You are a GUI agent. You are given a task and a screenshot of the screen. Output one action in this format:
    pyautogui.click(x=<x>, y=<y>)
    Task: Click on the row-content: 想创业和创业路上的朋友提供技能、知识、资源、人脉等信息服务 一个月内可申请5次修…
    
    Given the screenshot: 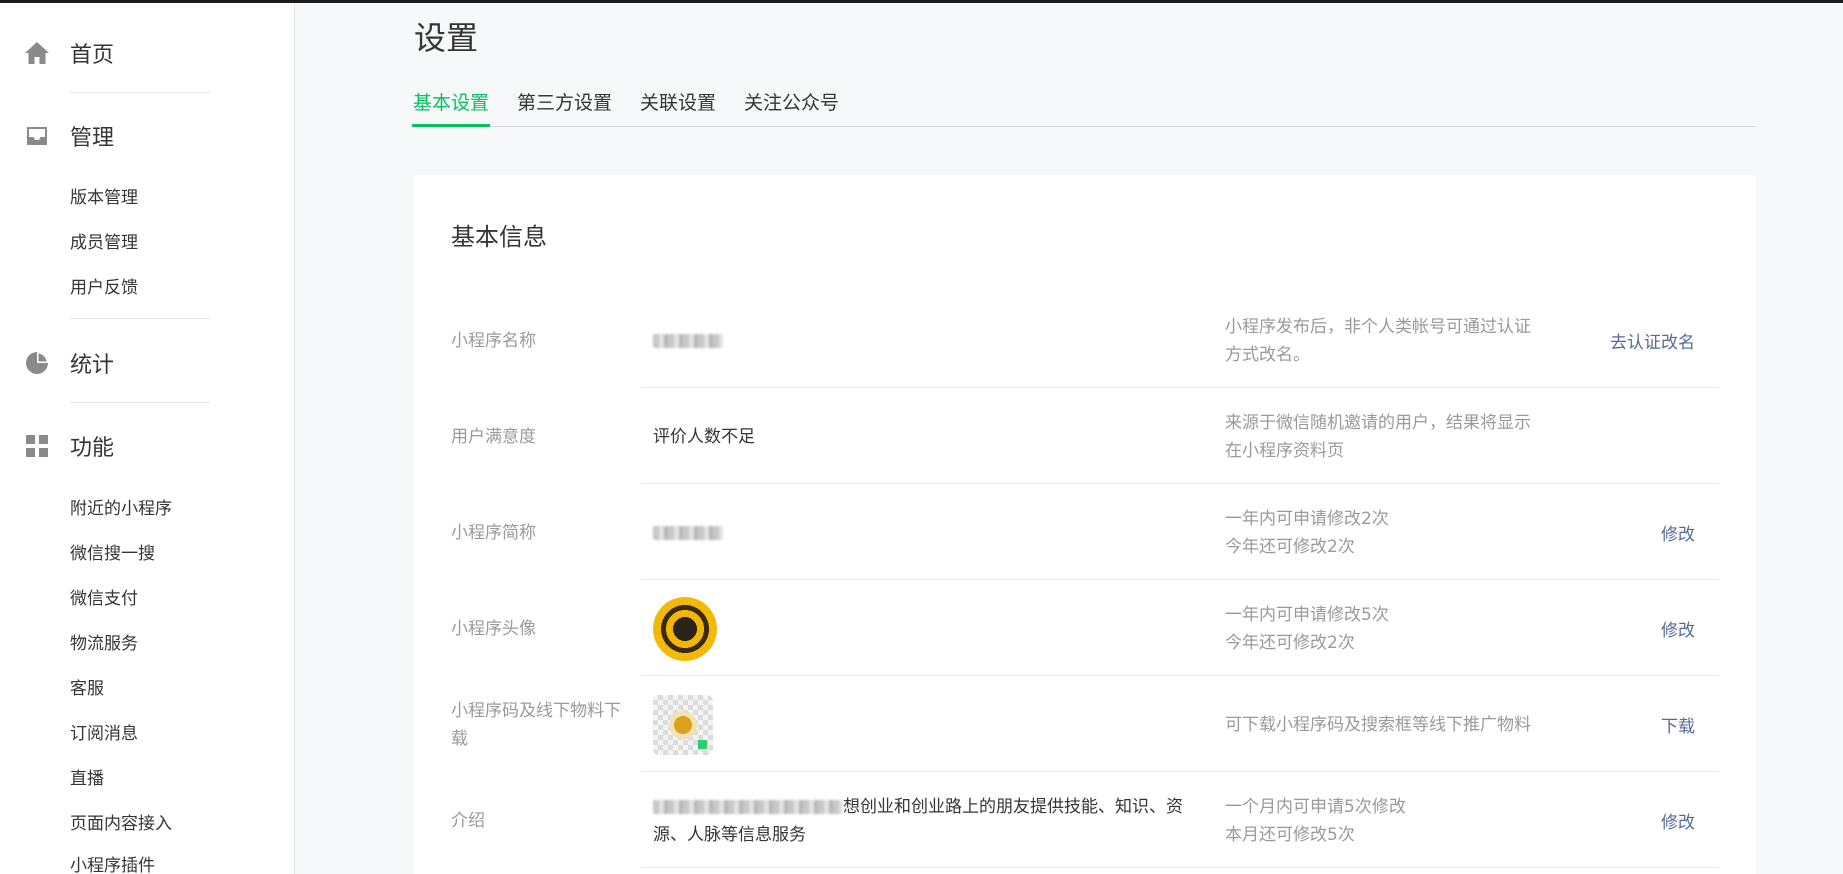 What is the action you would take?
    pyautogui.click(x=1180, y=820)
    